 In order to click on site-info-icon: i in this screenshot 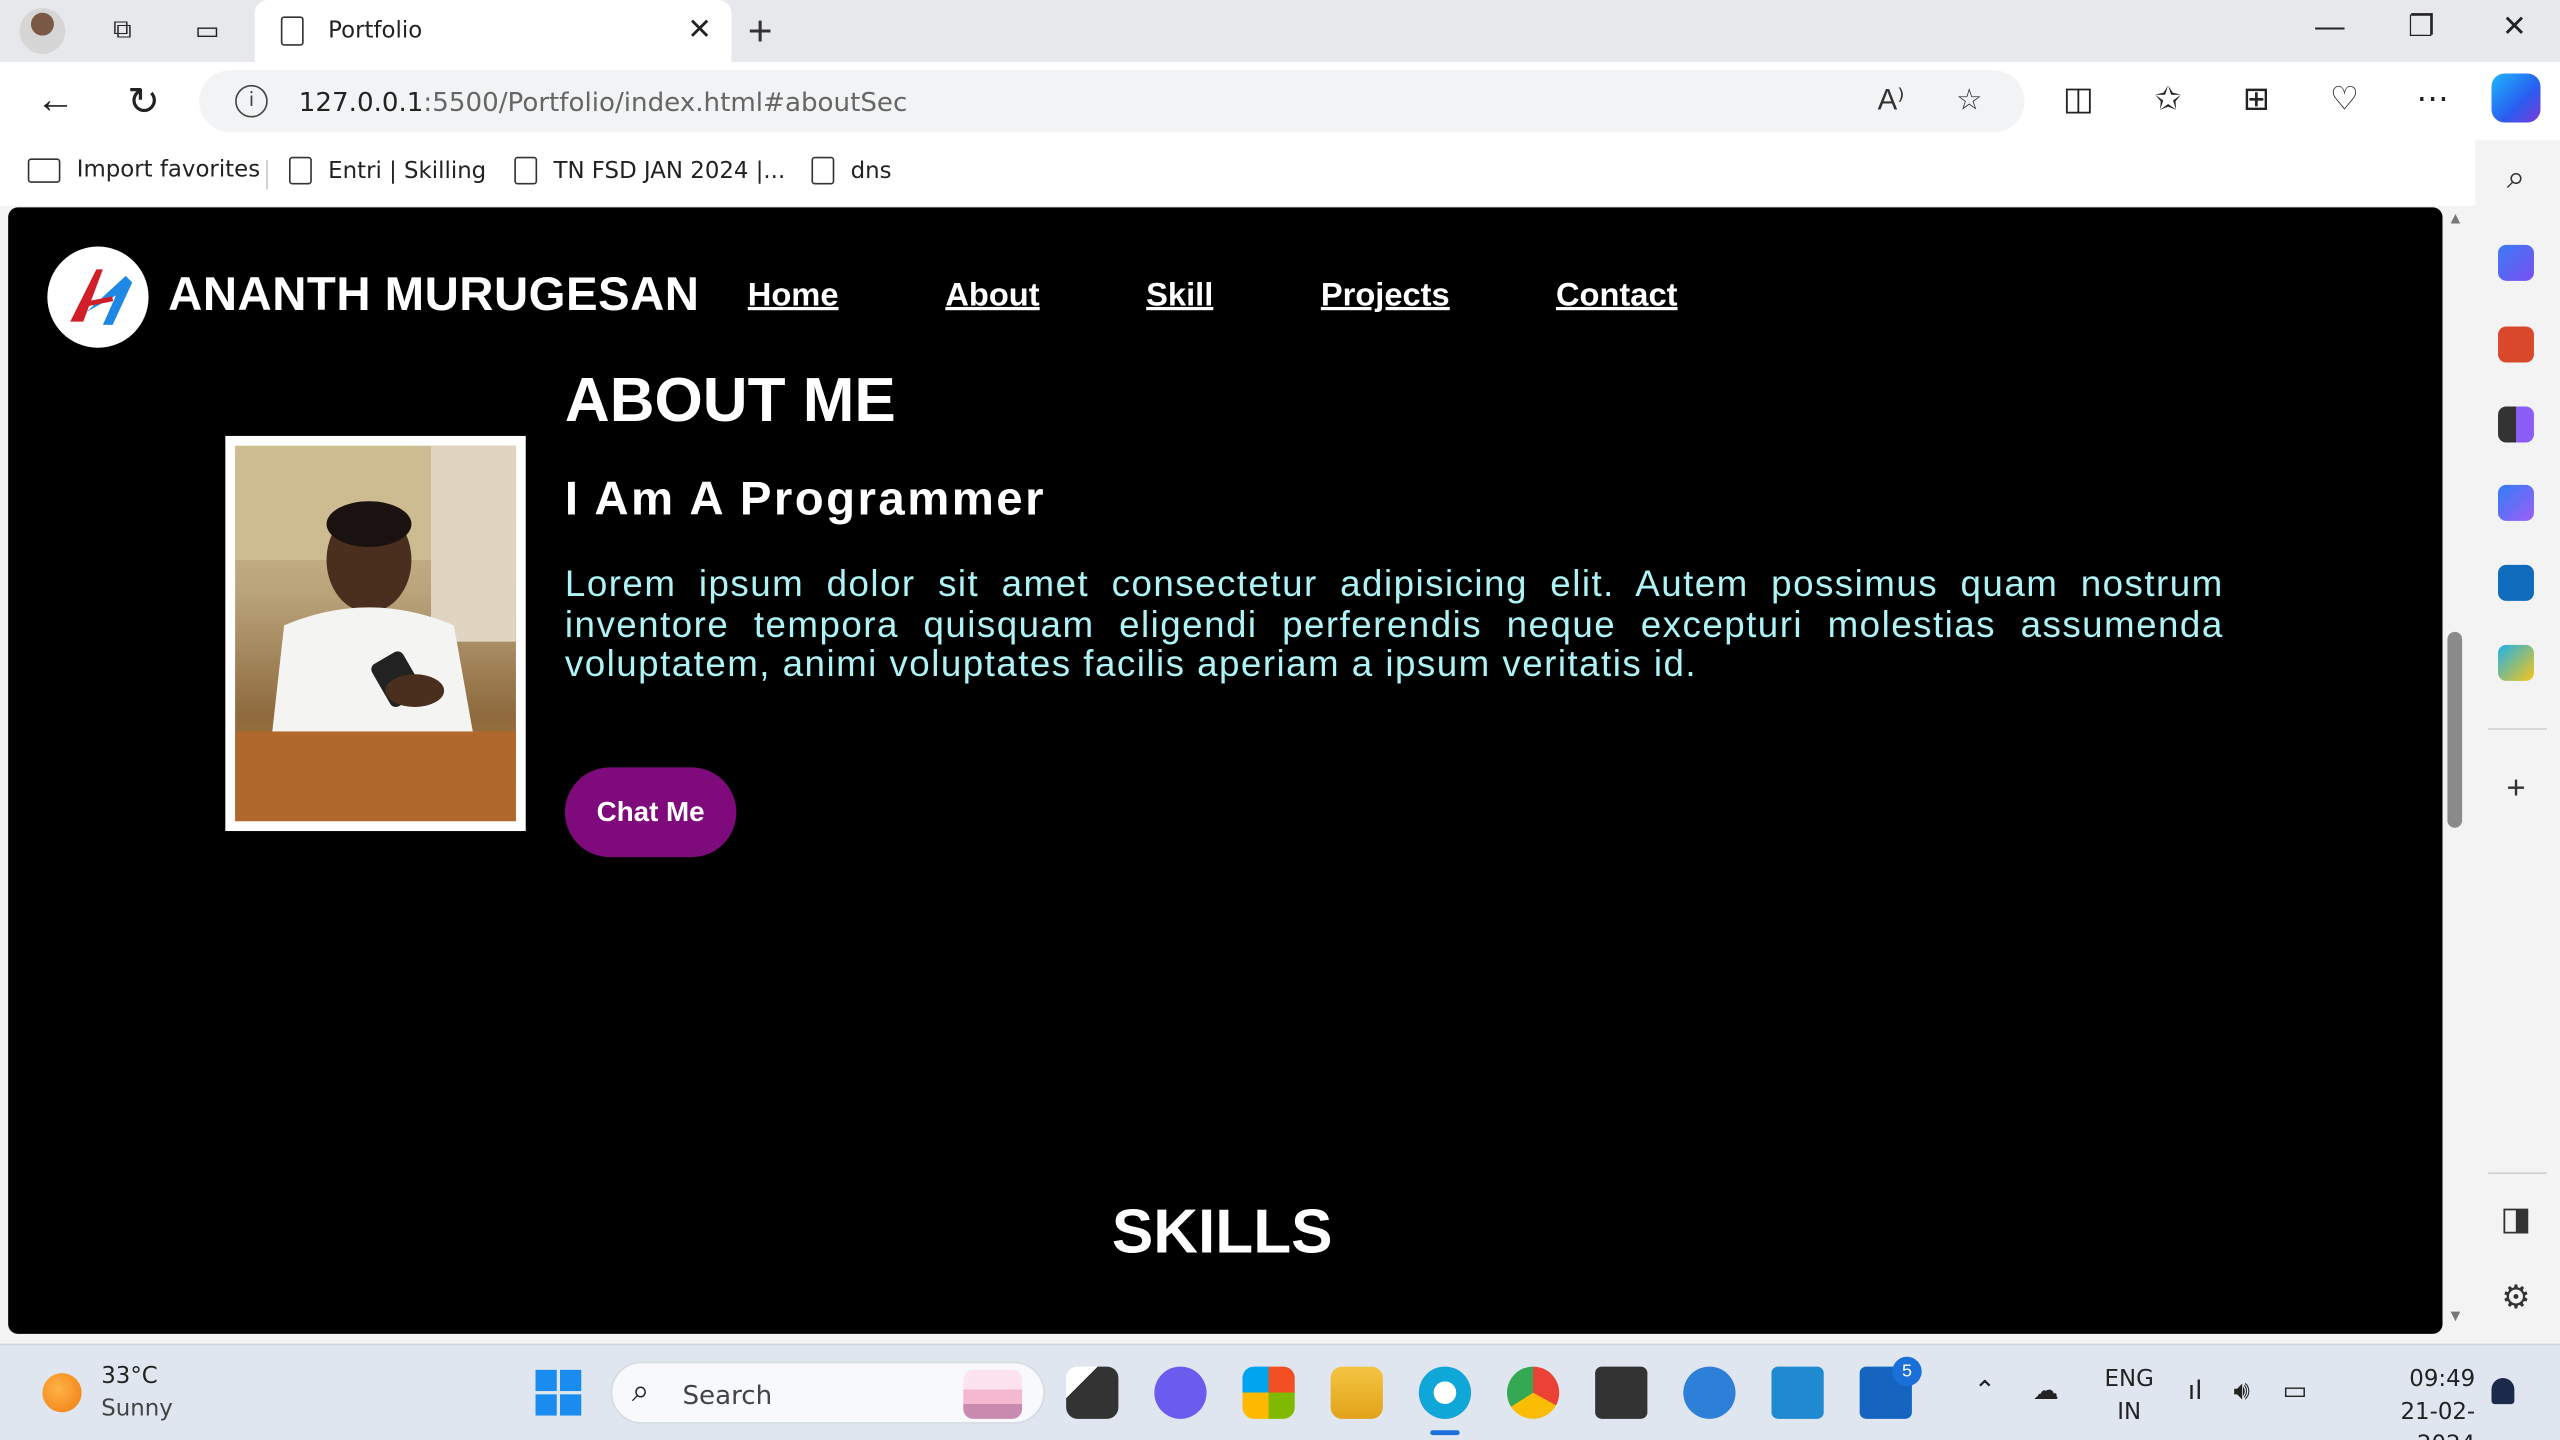, I will do `click(251, 101)`.